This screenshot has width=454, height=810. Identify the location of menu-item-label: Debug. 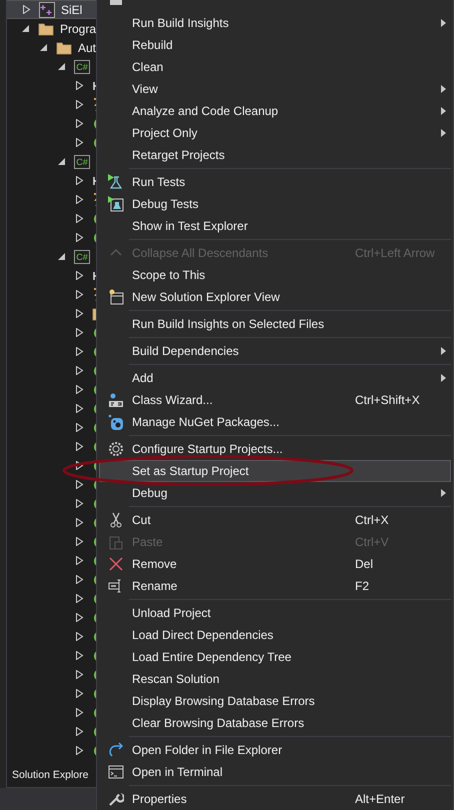
(150, 493).